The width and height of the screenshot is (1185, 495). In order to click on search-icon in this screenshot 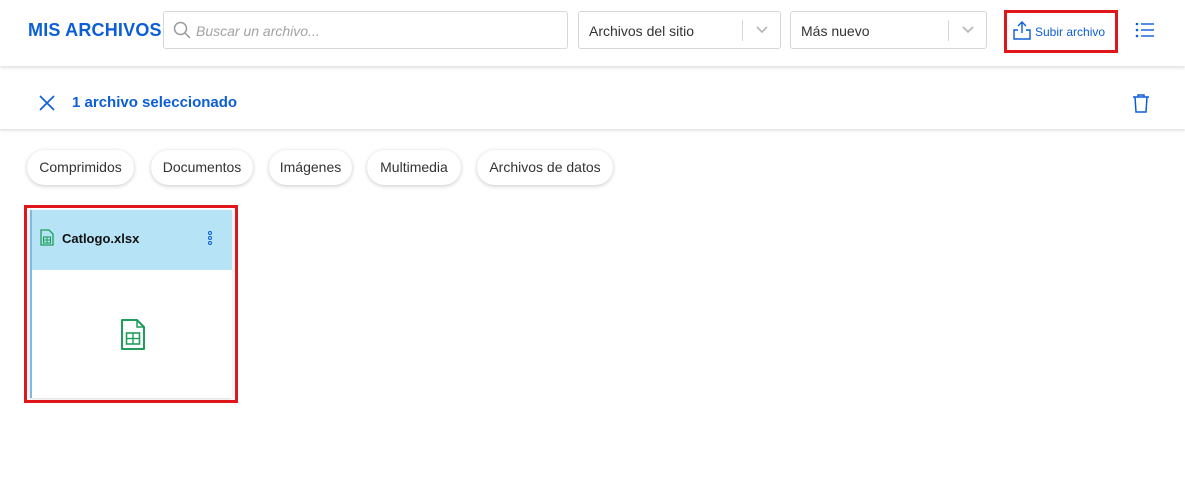, I will do `click(182, 30)`.